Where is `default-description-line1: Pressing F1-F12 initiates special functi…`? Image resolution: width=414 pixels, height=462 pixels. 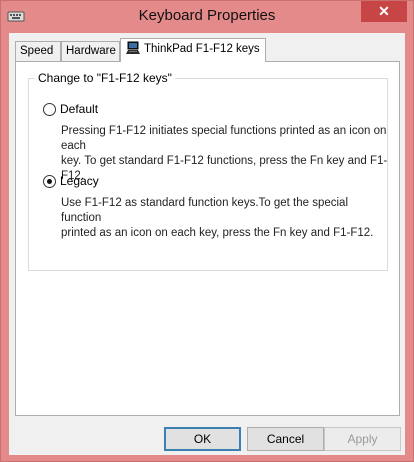 default-description-line1: Pressing F1-F12 initiates special functi… is located at coordinates (224, 138).